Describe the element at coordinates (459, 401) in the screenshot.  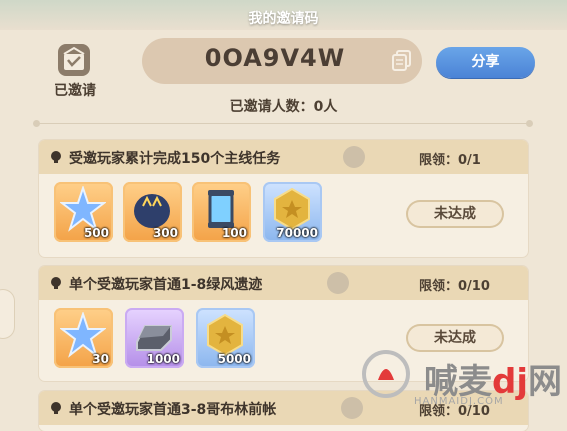
I see `watermark-url: HANMAIDJ.COM` at that location.